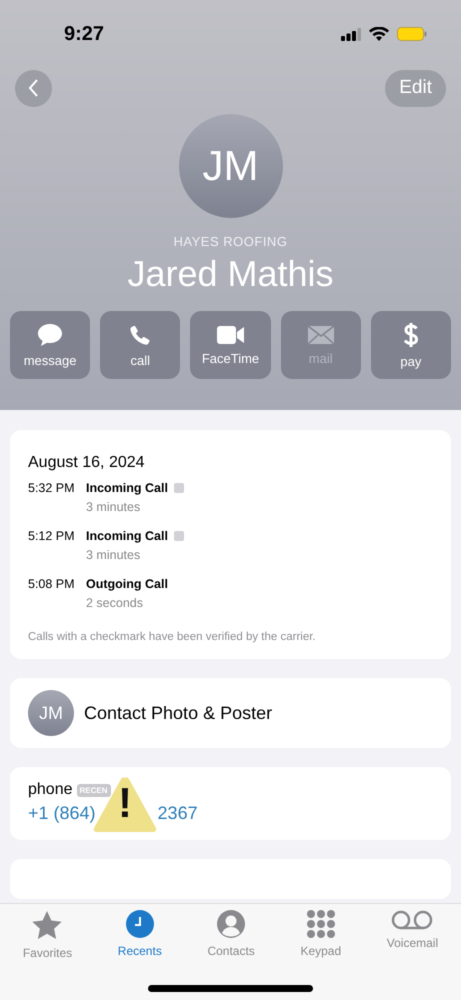 Image resolution: width=461 pixels, height=1000 pixels. Describe the element at coordinates (172, 637) in the screenshot. I see `verification-note: Calls with a checkmark have been verified by the carrier.` at that location.